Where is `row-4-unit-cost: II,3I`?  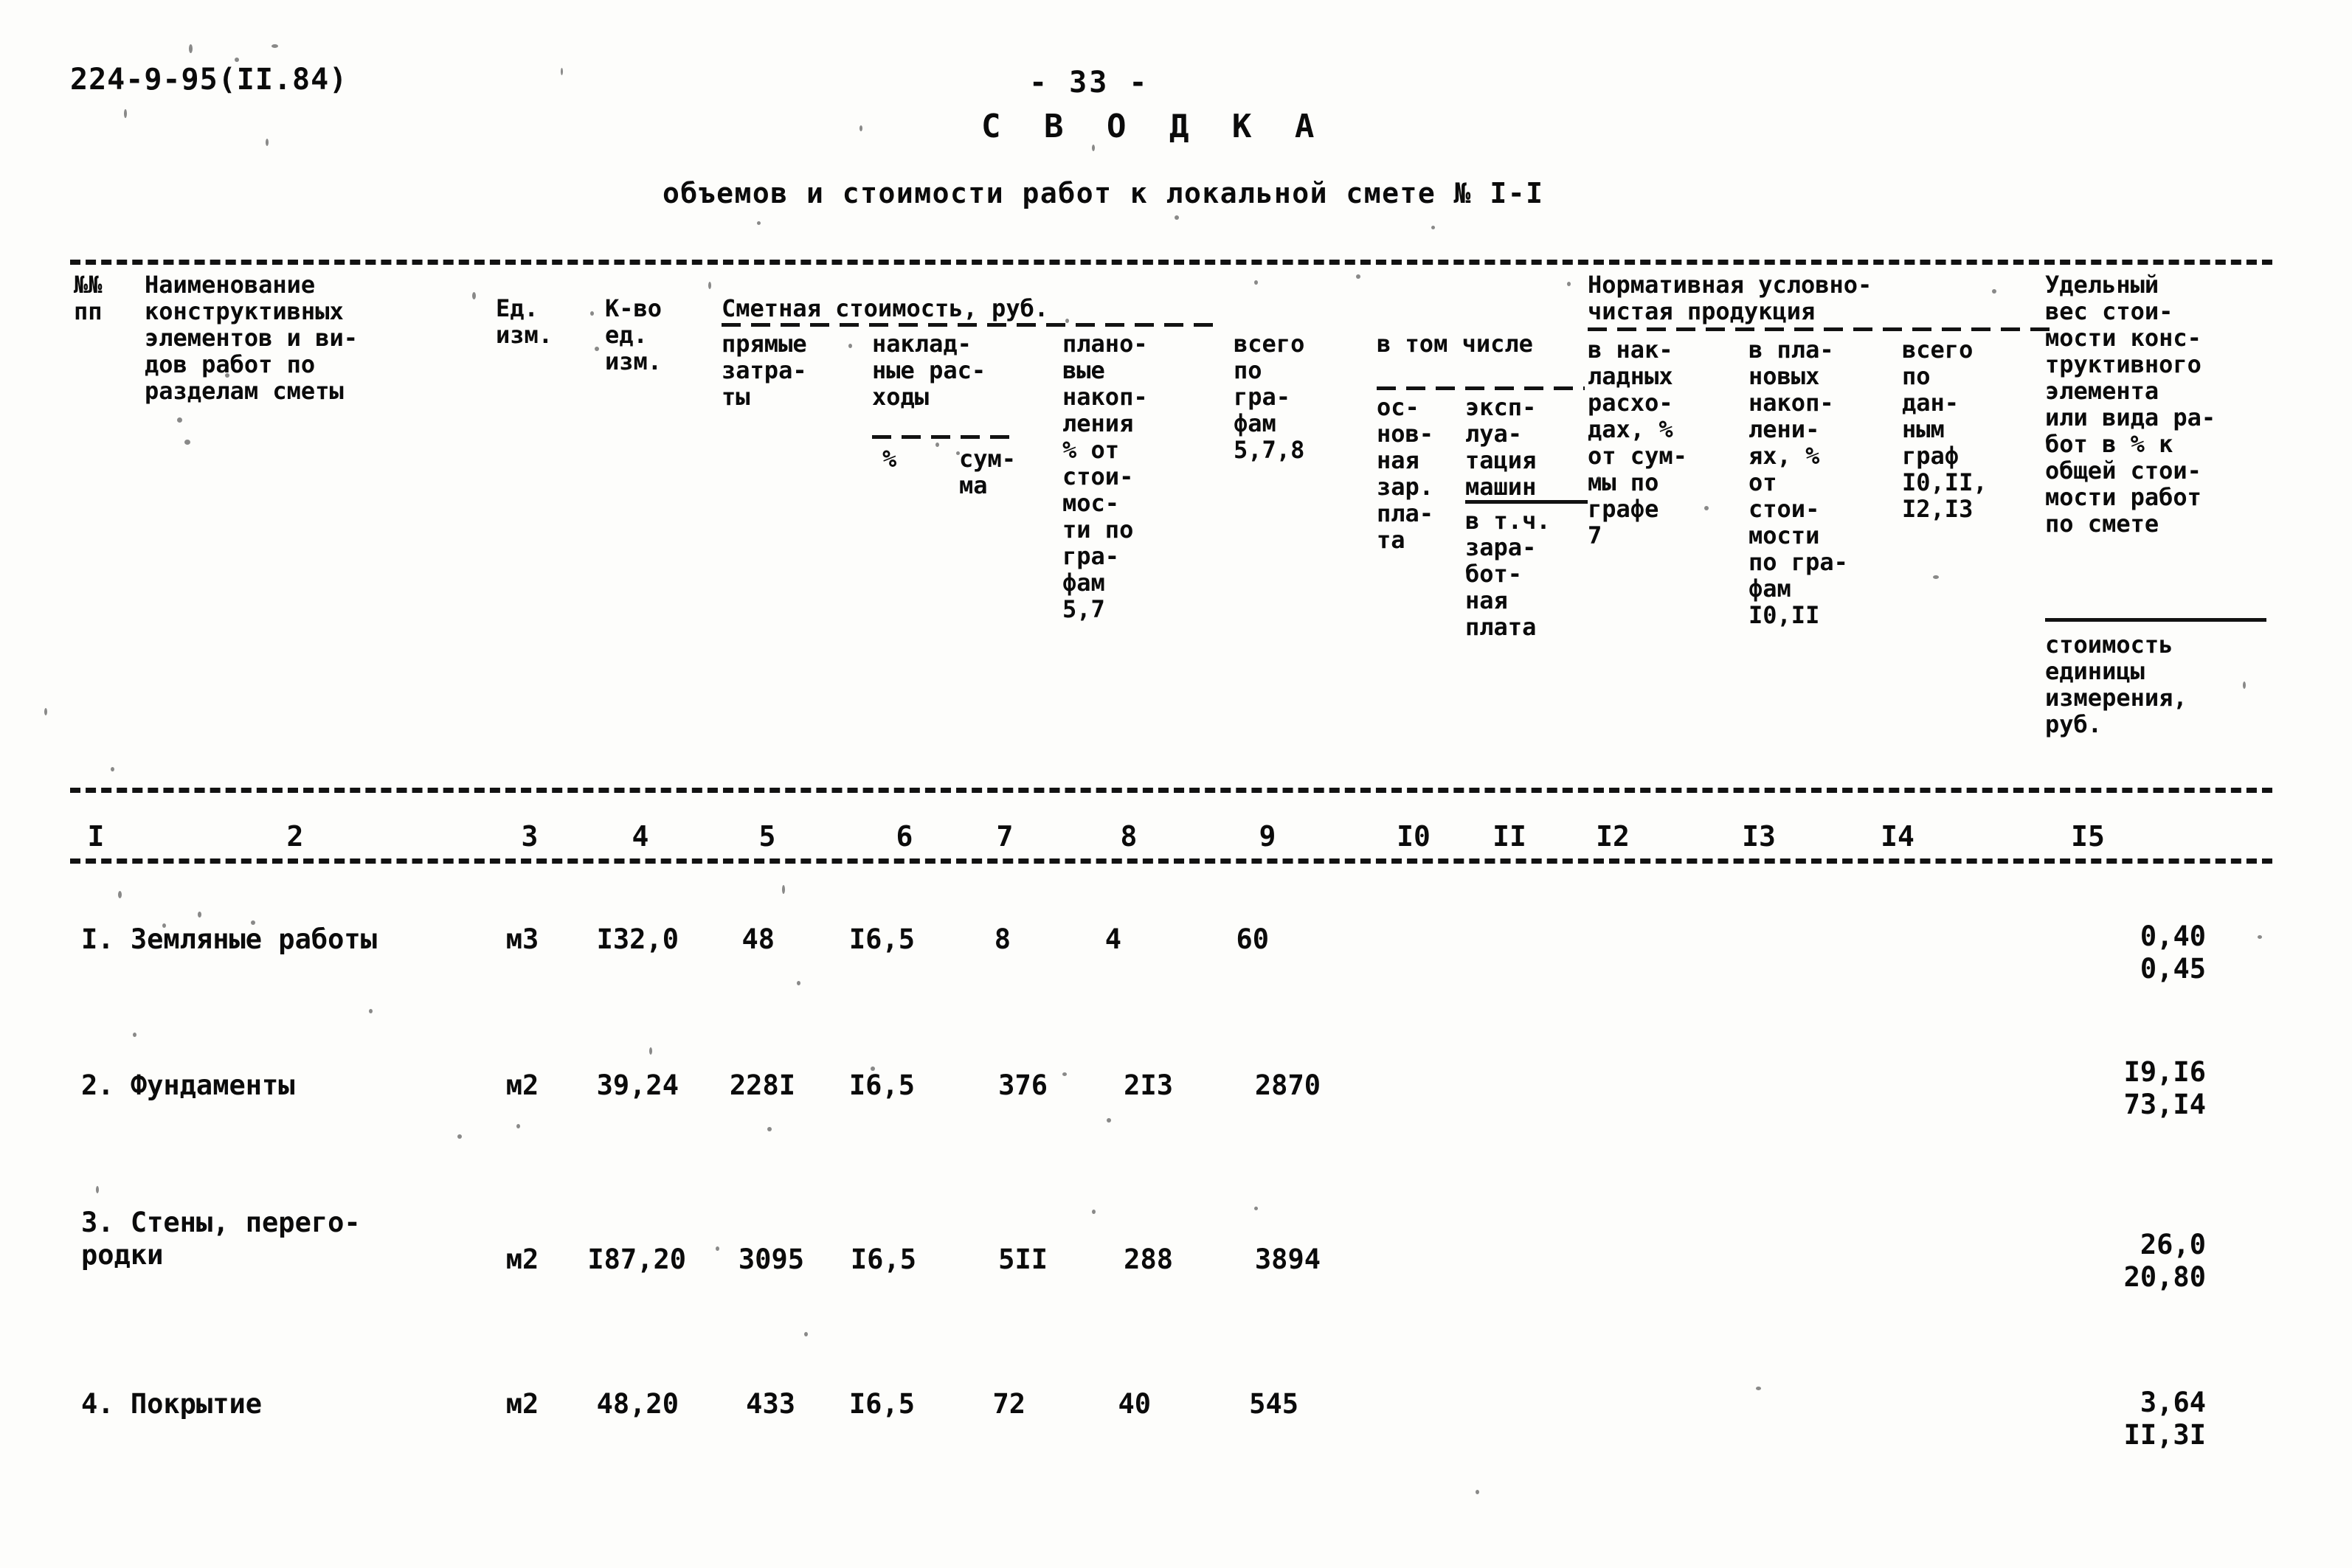 row-4-unit-cost: II,3I is located at coordinates (2165, 1435).